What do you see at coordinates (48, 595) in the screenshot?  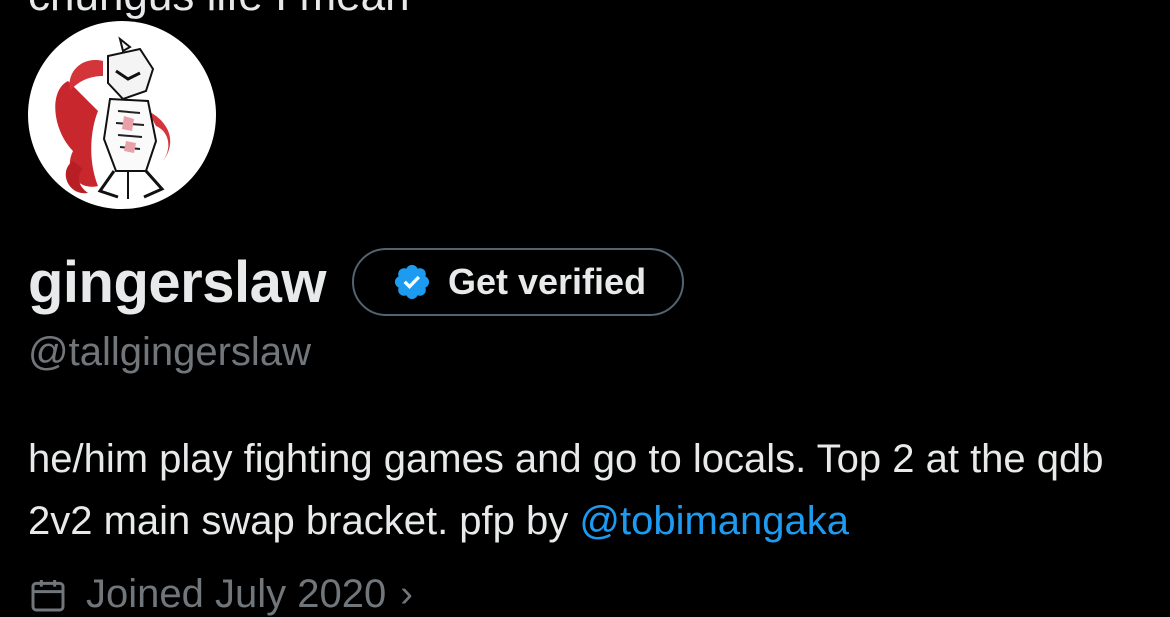 I see `calendar-icon` at bounding box center [48, 595].